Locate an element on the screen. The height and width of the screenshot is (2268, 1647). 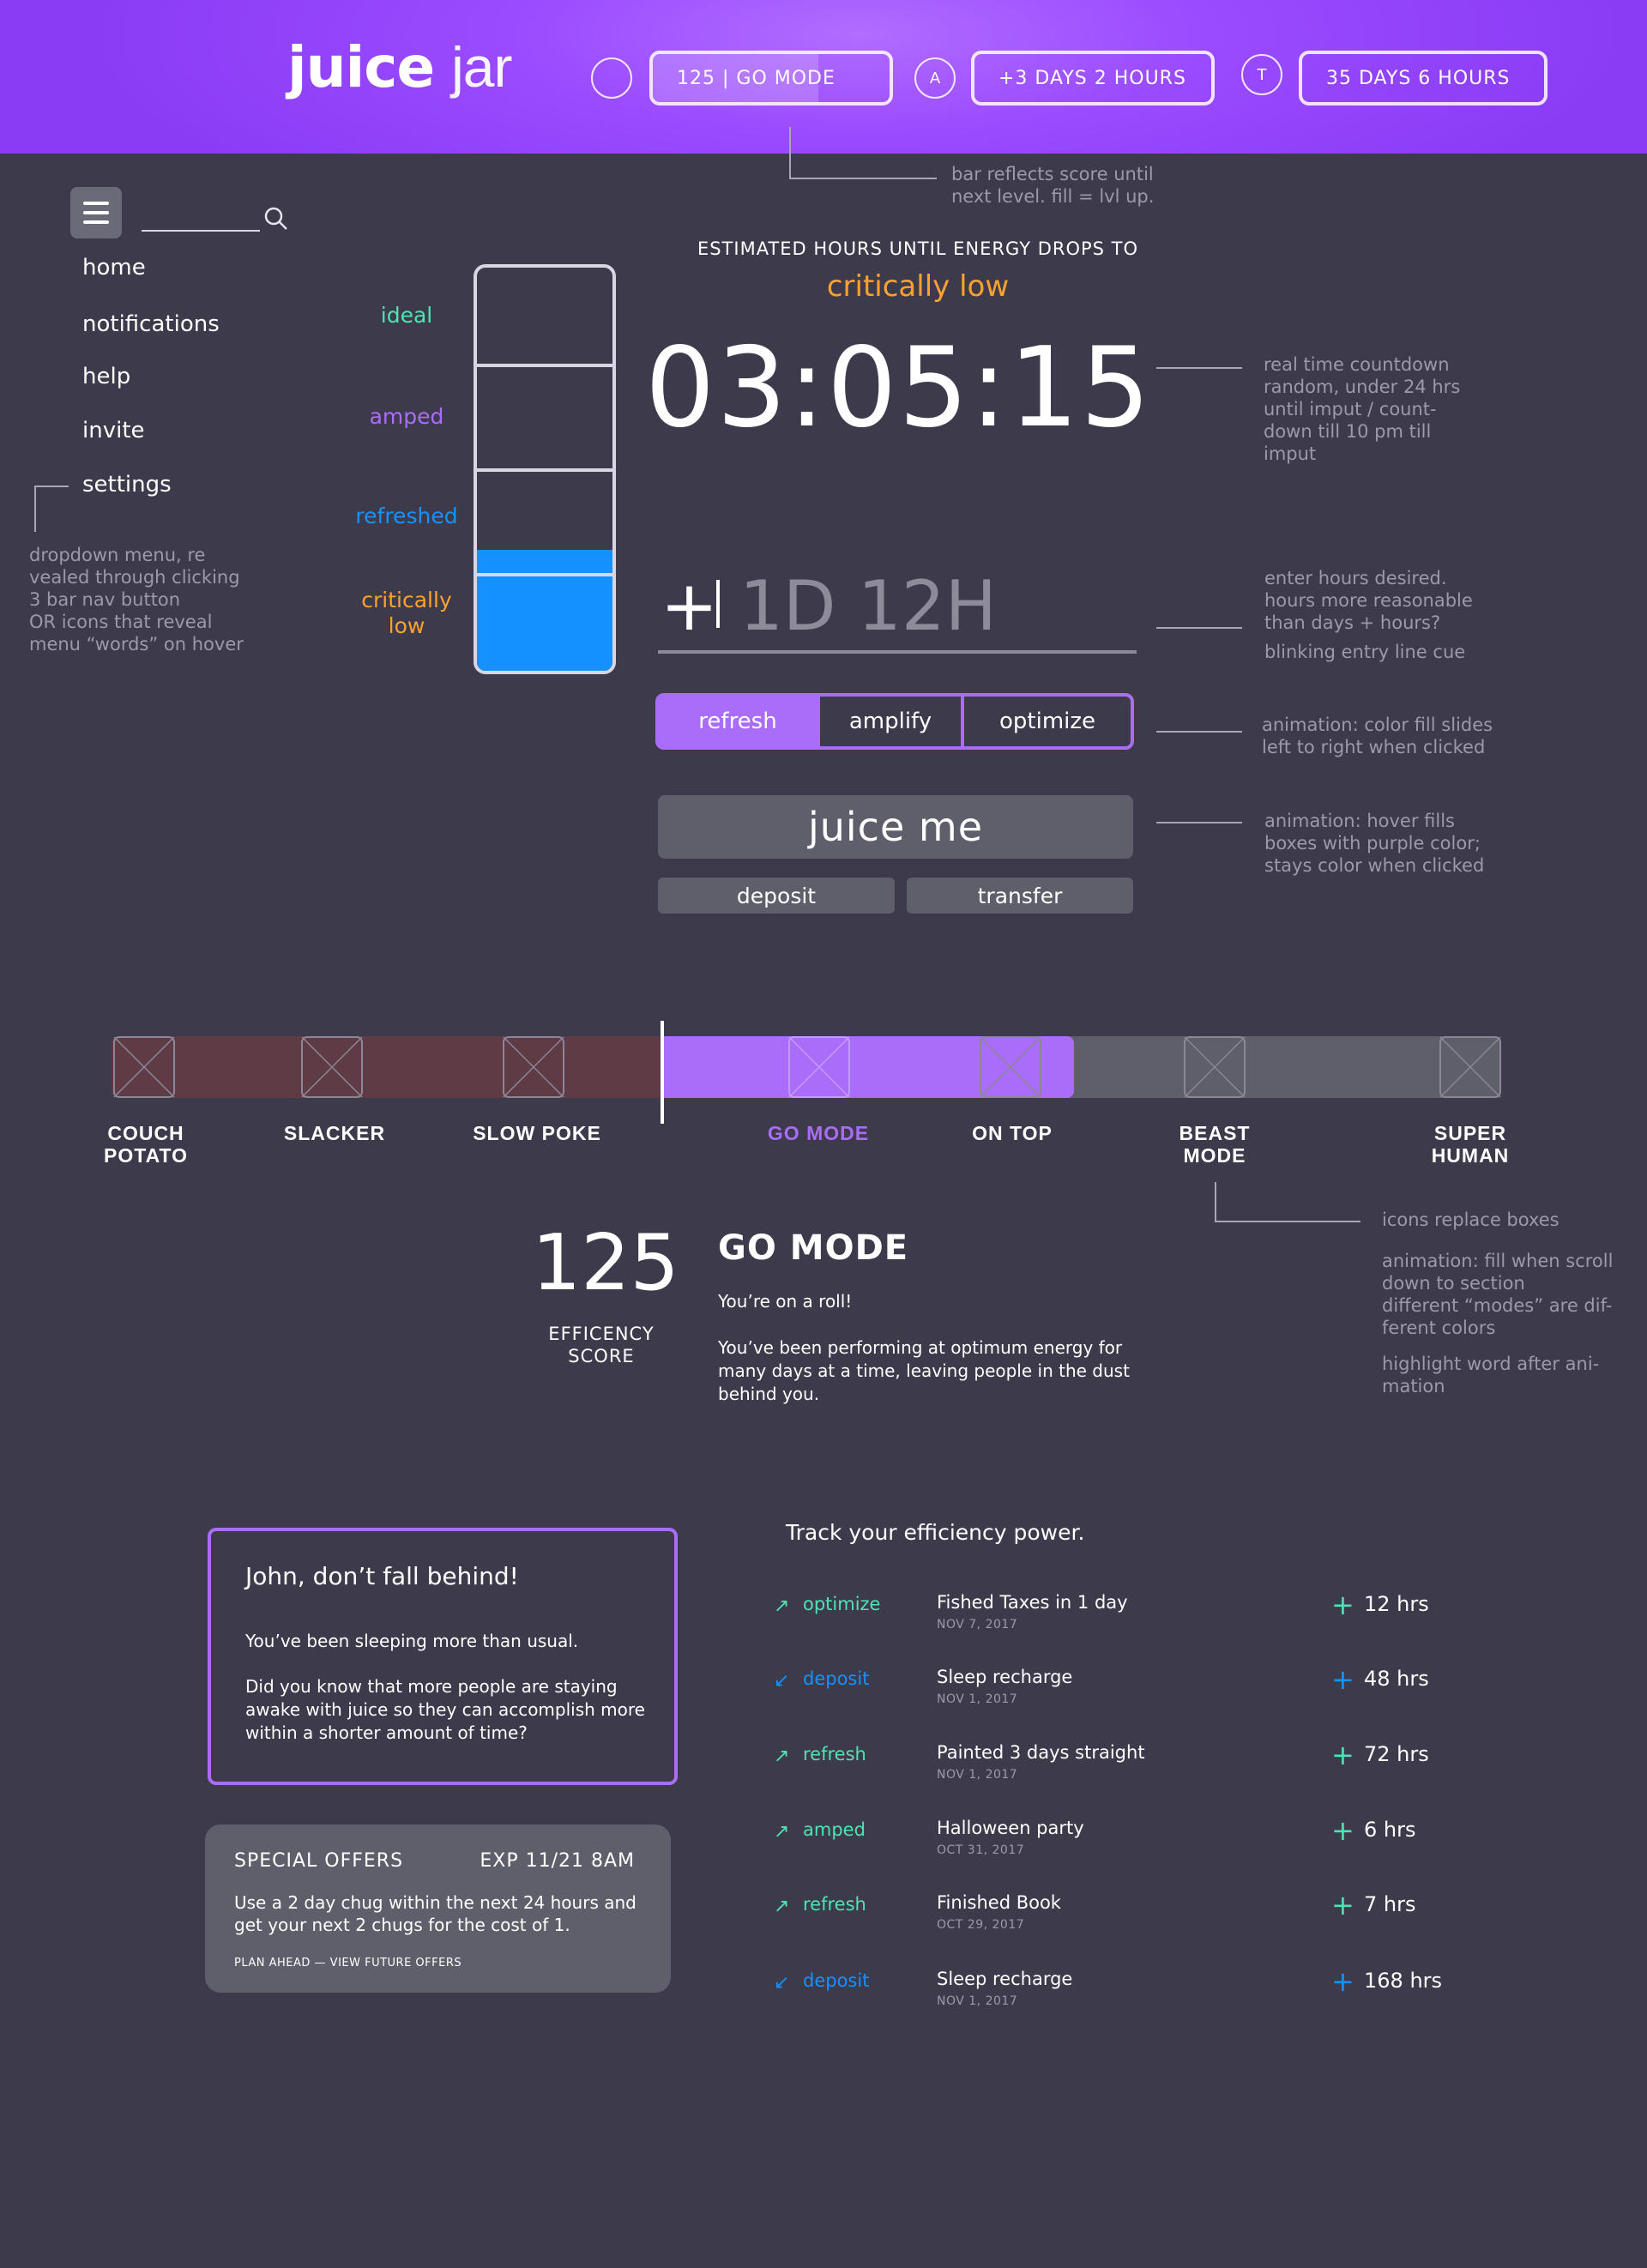
tracker-row: ↗ amped Halloween party OCT 31, 2017 +6 hrs is located at coordinates (1115, 1843).